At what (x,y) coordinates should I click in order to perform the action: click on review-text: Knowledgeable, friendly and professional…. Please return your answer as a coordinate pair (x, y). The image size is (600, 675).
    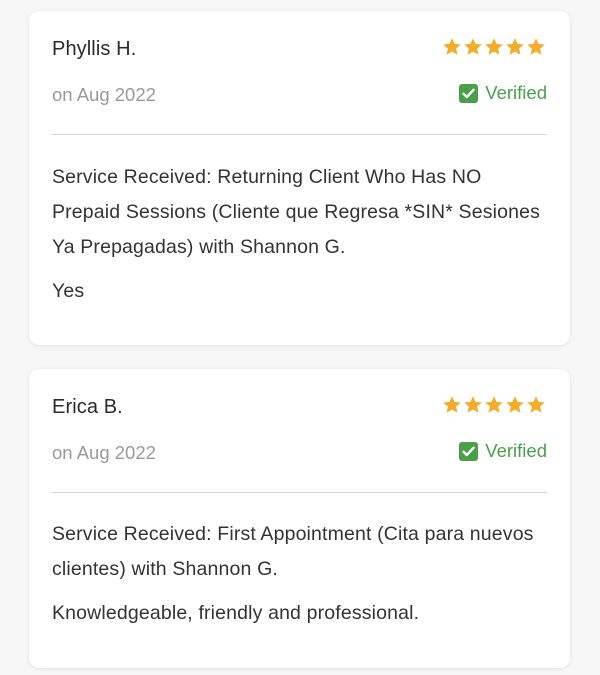
    Looking at the image, I should click on (236, 613).